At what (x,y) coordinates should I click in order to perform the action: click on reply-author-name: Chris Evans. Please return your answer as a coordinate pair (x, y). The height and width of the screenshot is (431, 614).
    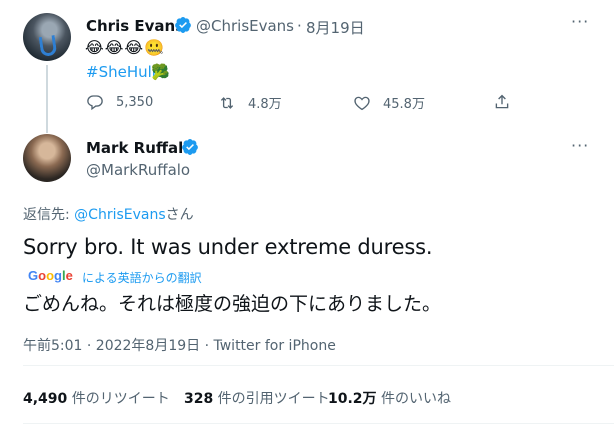
    Looking at the image, I should click on (135, 26).